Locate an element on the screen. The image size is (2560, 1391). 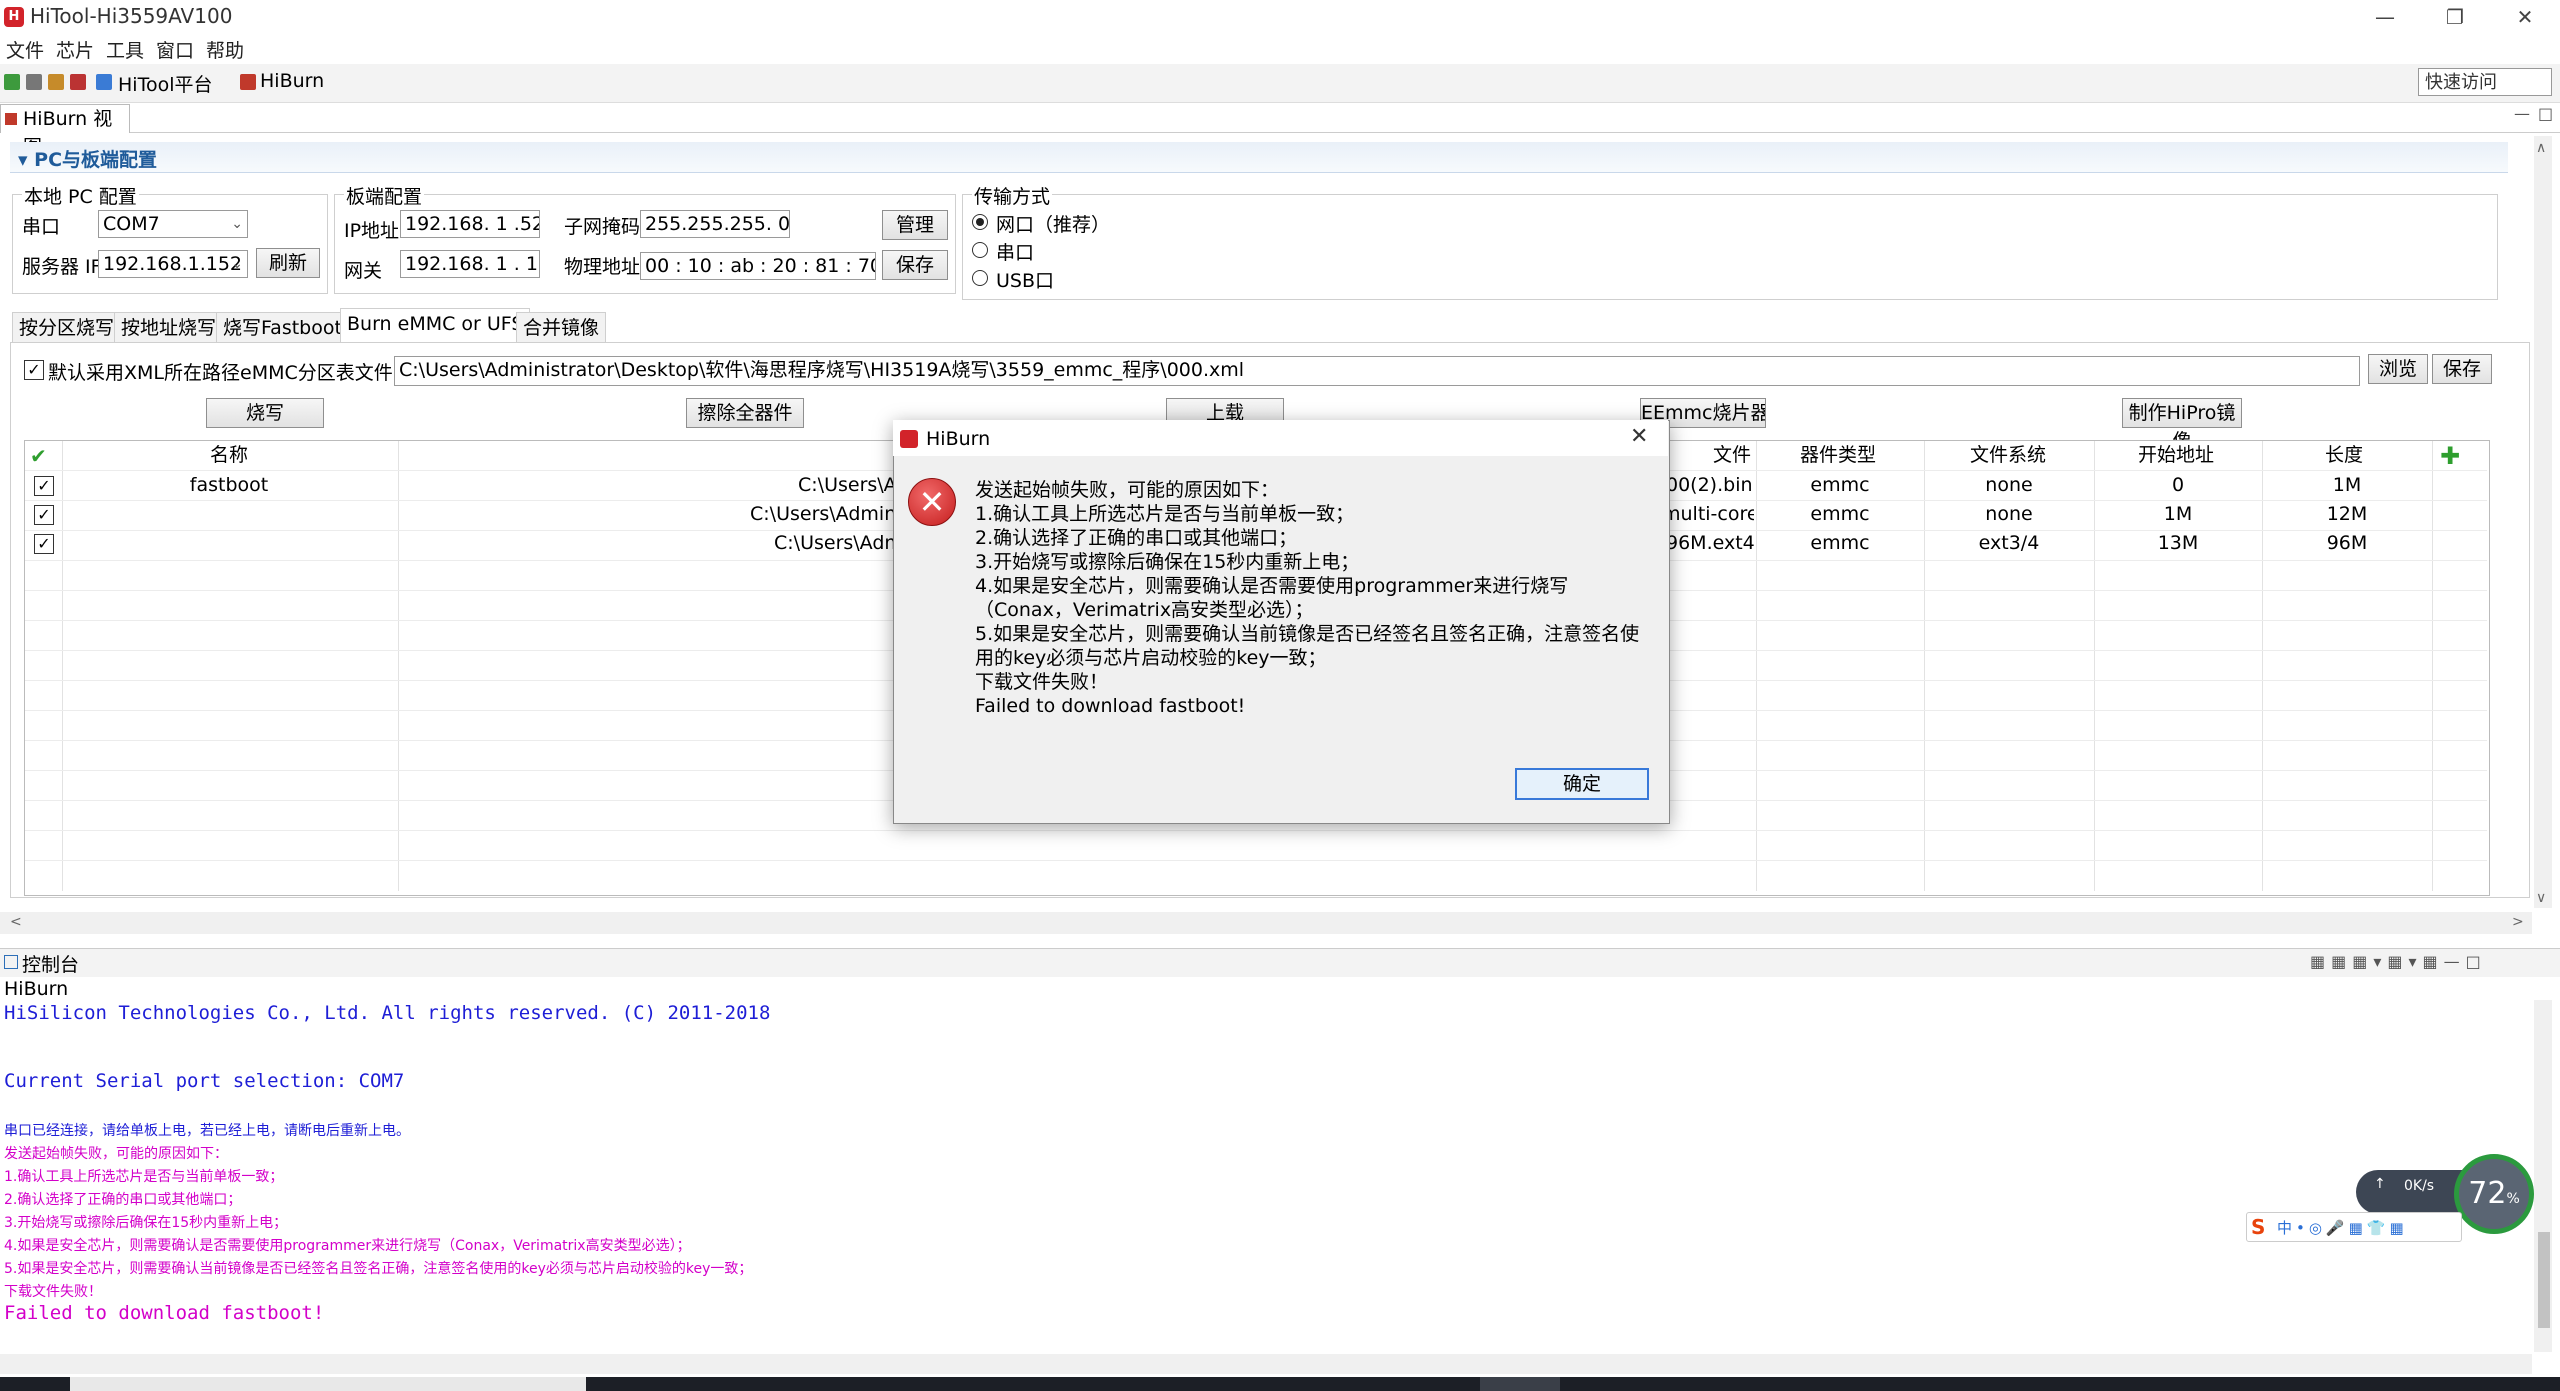
serial-label: 串口 is located at coordinates (41, 227).